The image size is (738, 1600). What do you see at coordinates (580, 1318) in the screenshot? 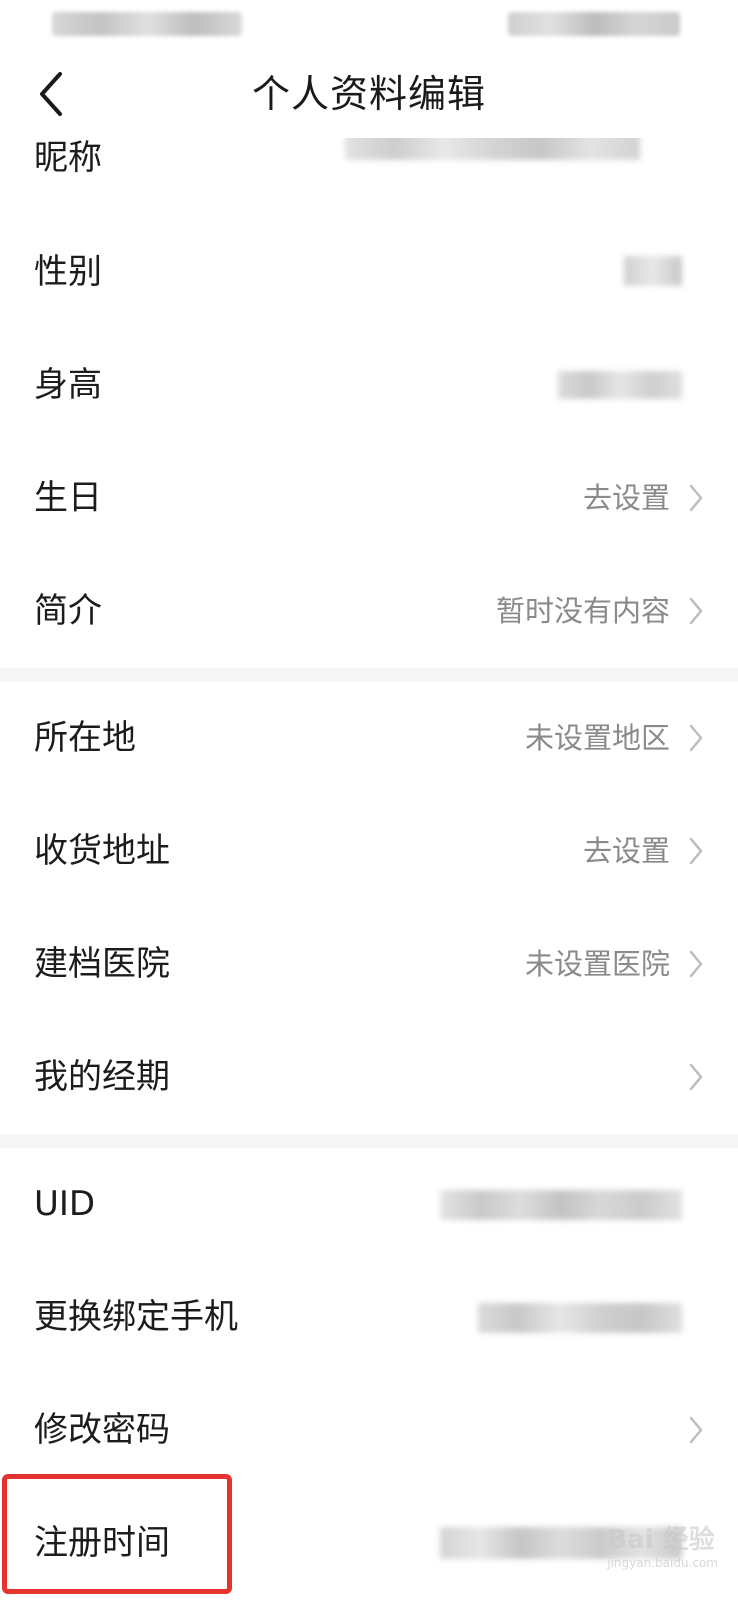
I see `phone-blurred-value` at bounding box center [580, 1318].